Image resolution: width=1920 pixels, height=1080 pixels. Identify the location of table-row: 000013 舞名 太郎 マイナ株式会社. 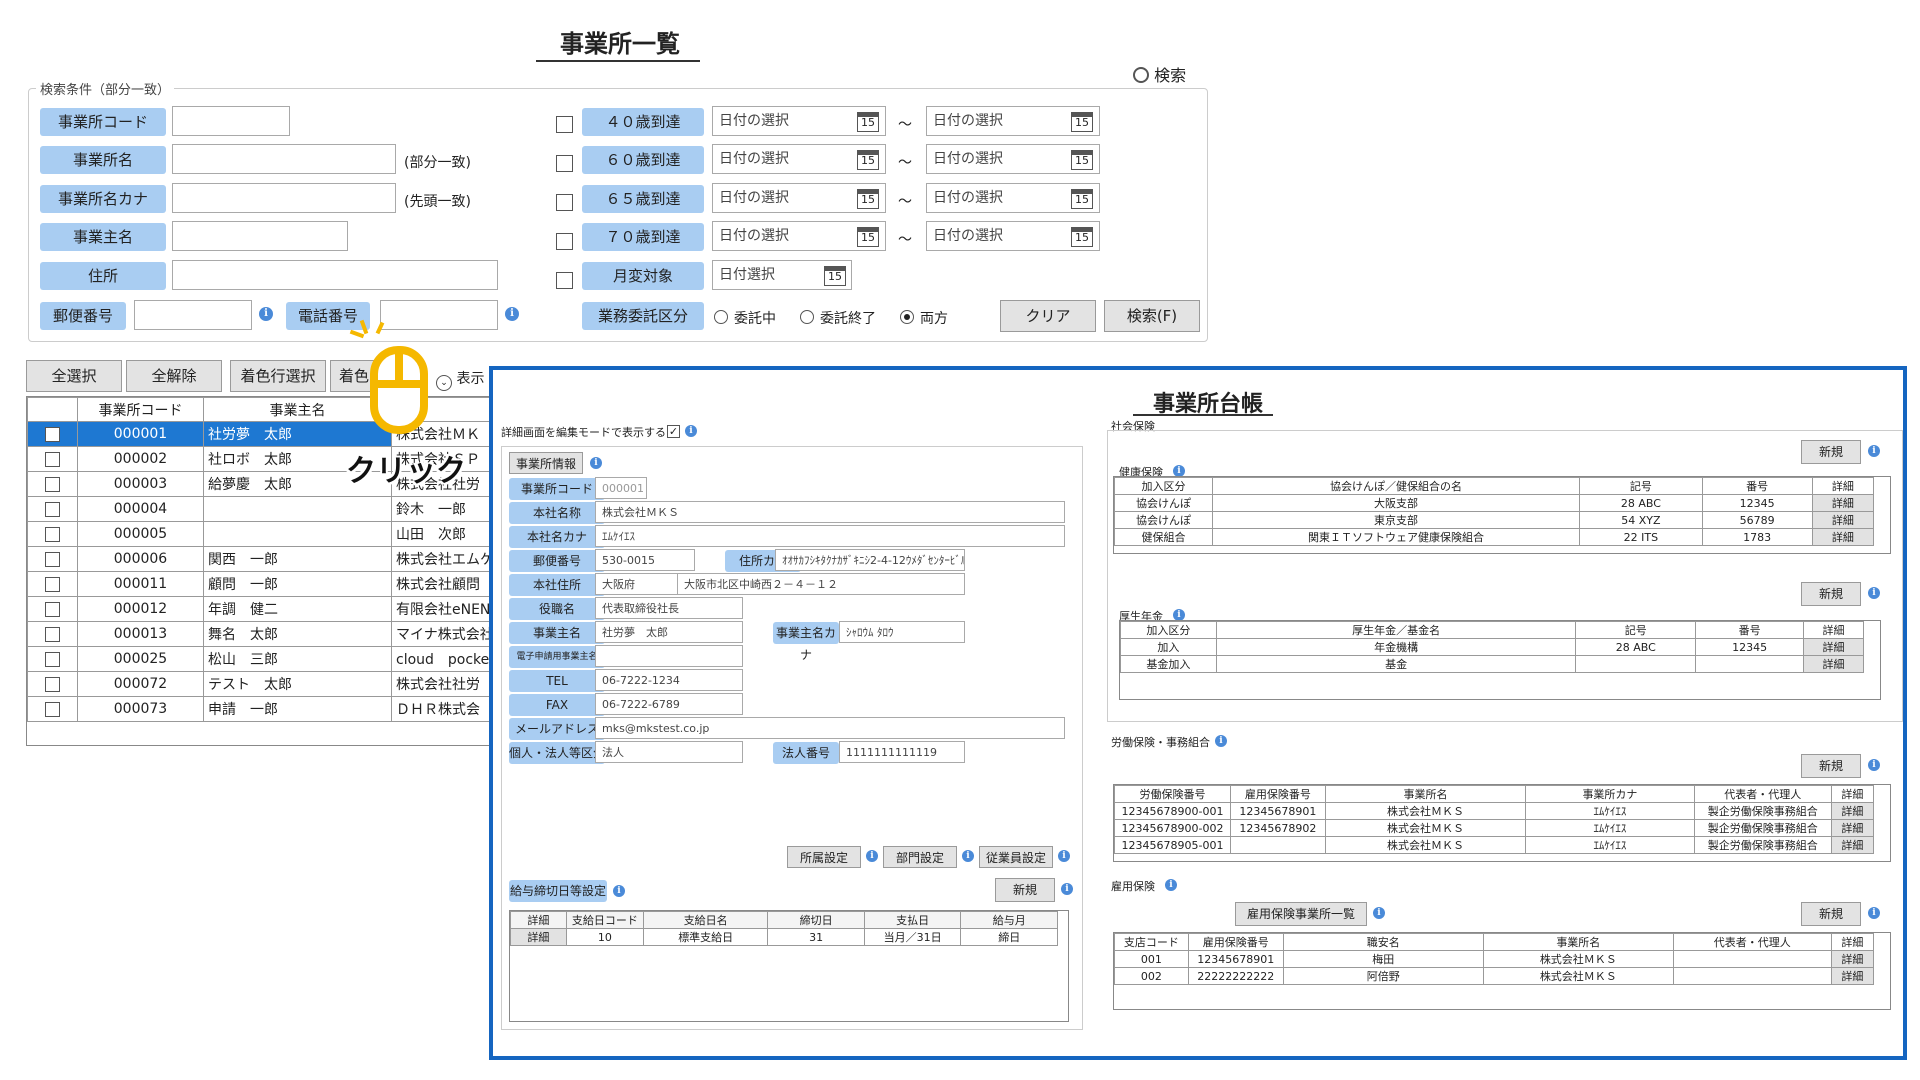
(261, 634).